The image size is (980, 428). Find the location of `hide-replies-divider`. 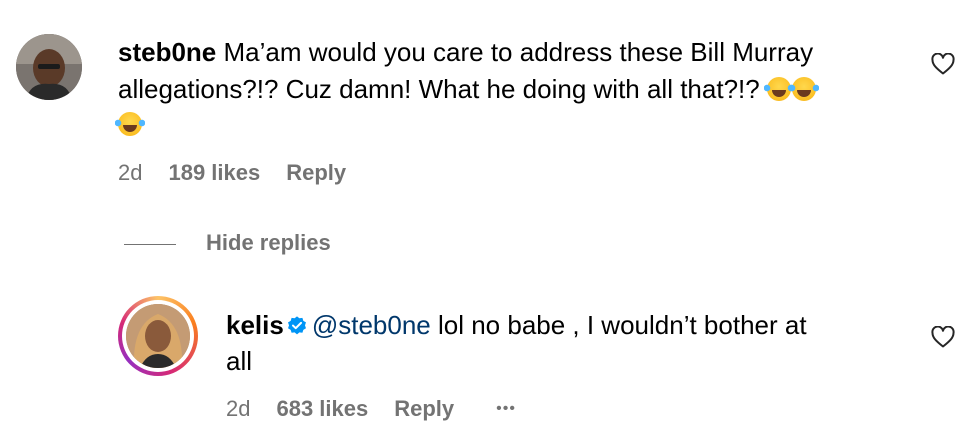

hide-replies-divider is located at coordinates (150, 244).